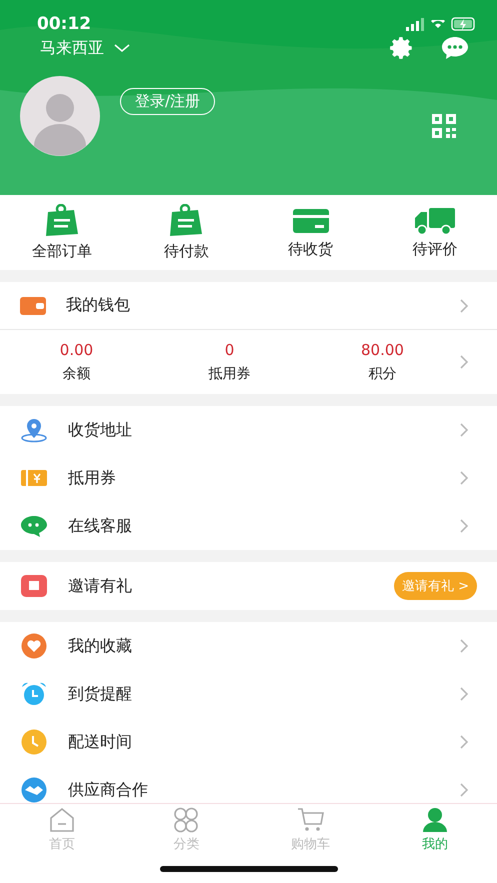 The width and height of the screenshot is (497, 883). What do you see at coordinates (248, 305) in the screenshot?
I see `wallet-row: 我的钱包` at bounding box center [248, 305].